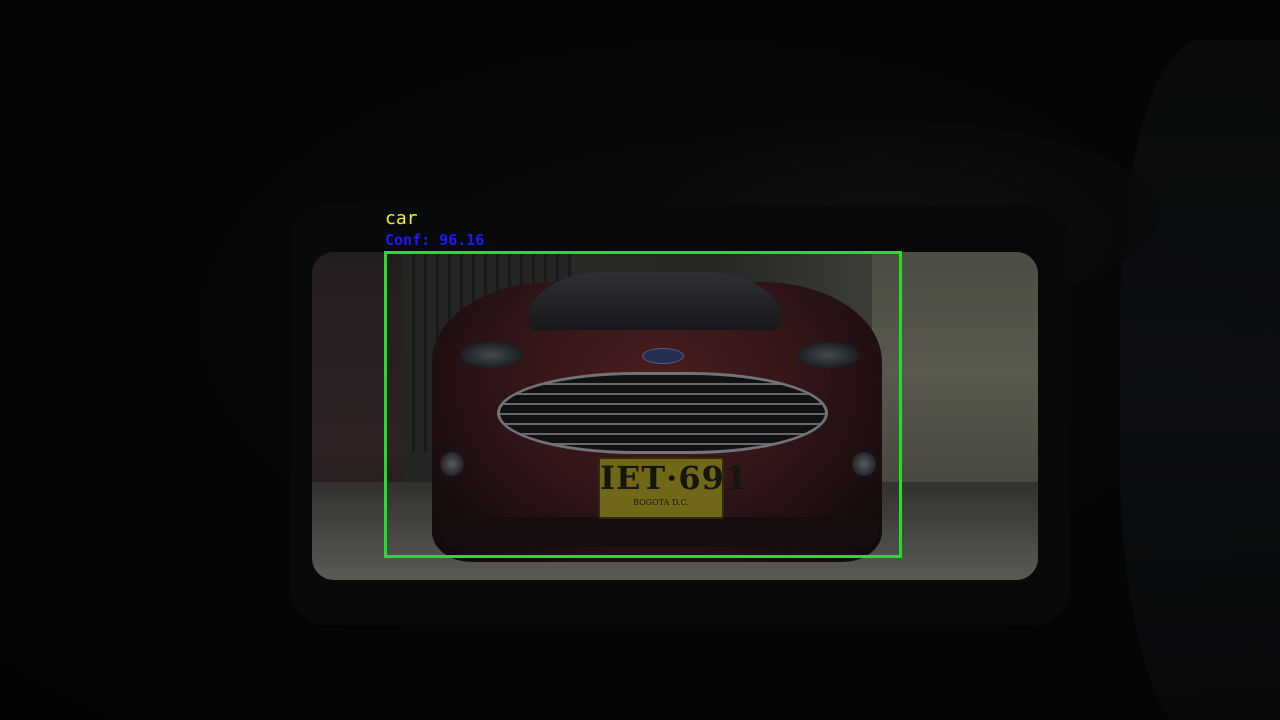 The height and width of the screenshot is (720, 1280). What do you see at coordinates (435, 240) in the screenshot?
I see `detection-confidence-label: Conf: 96.16` at bounding box center [435, 240].